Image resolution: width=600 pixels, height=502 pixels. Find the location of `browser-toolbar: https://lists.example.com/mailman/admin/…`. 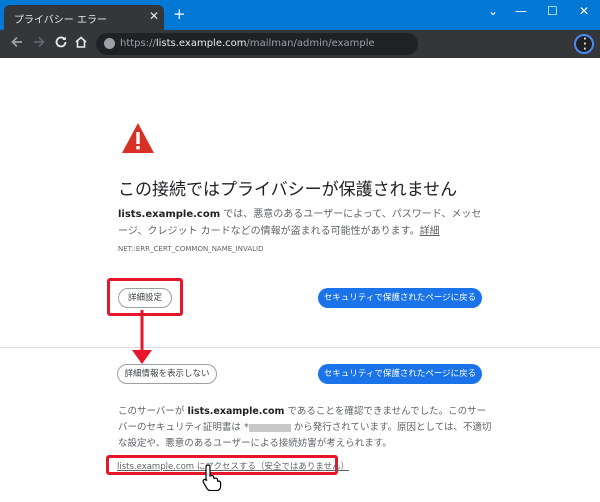

browser-toolbar: https://lists.example.com/mailman/admin/… is located at coordinates (300, 44).